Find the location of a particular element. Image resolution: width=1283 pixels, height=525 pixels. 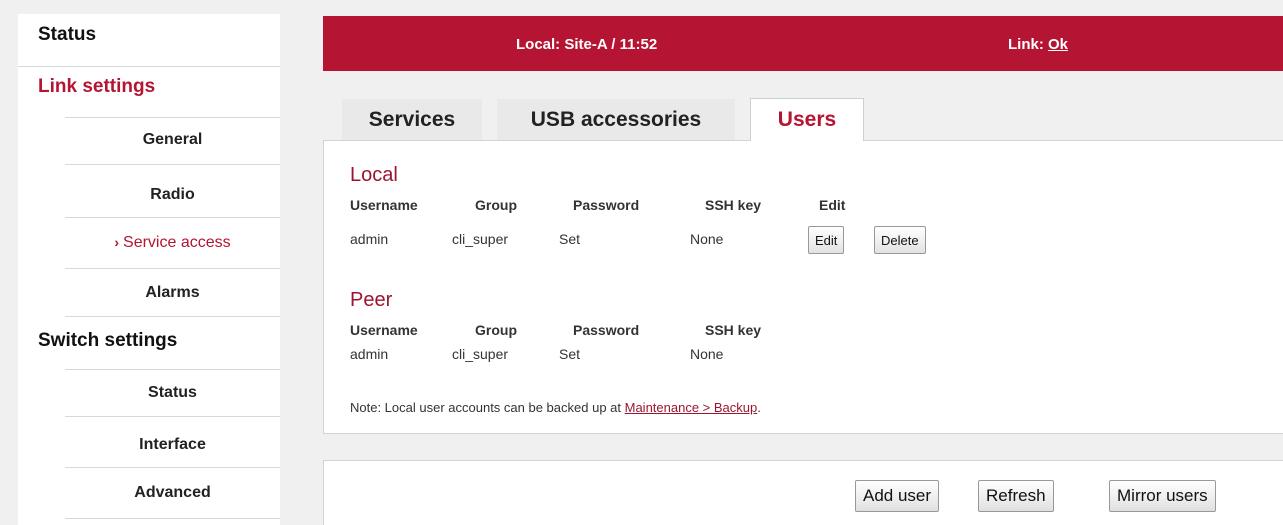

sidebar-item-general: General is located at coordinates (172, 140).